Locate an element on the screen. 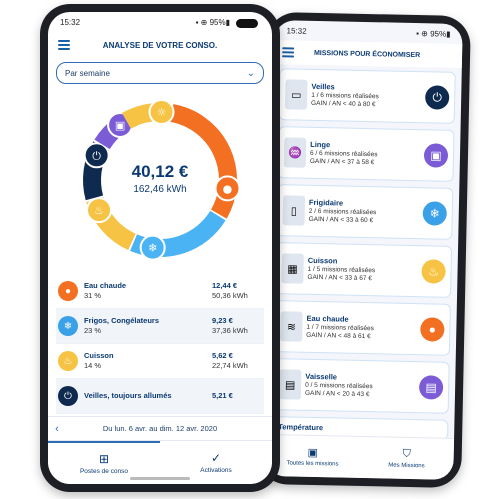  category-name: Frigos, Congélateurs is located at coordinates (122, 321).